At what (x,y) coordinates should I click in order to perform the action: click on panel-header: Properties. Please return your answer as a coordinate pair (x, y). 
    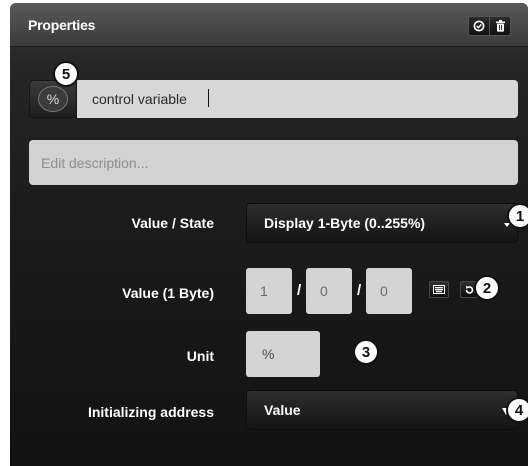
    Looking at the image, I should click on (269, 25).